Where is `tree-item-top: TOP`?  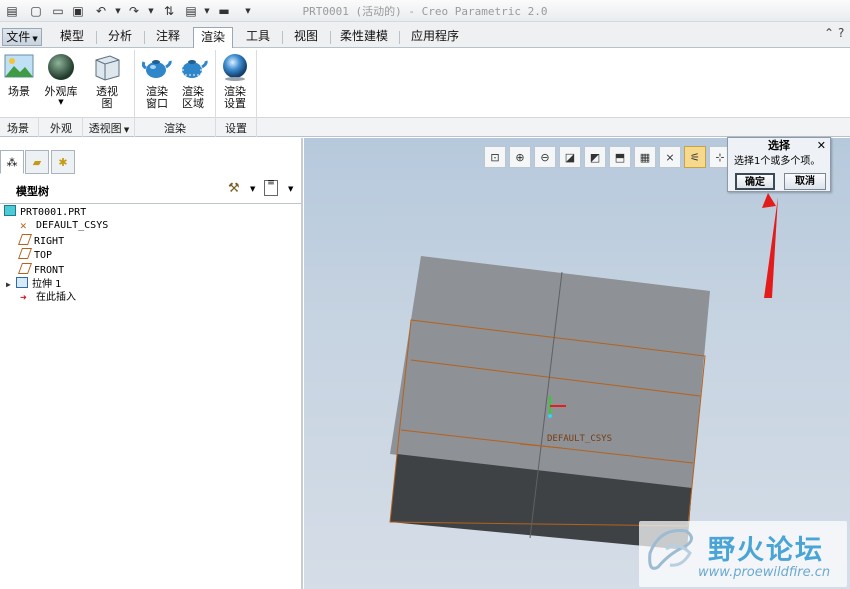 tree-item-top: TOP is located at coordinates (34, 255).